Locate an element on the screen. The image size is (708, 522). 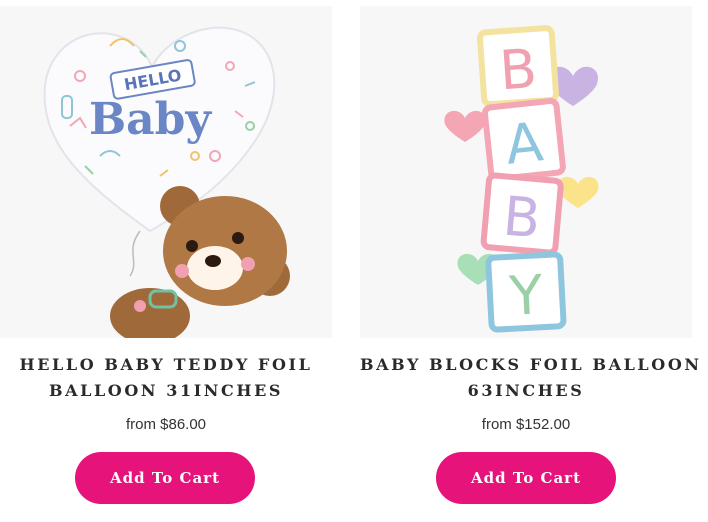
product-price-baby-blocks: from $152.00 is located at coordinates (526, 424).